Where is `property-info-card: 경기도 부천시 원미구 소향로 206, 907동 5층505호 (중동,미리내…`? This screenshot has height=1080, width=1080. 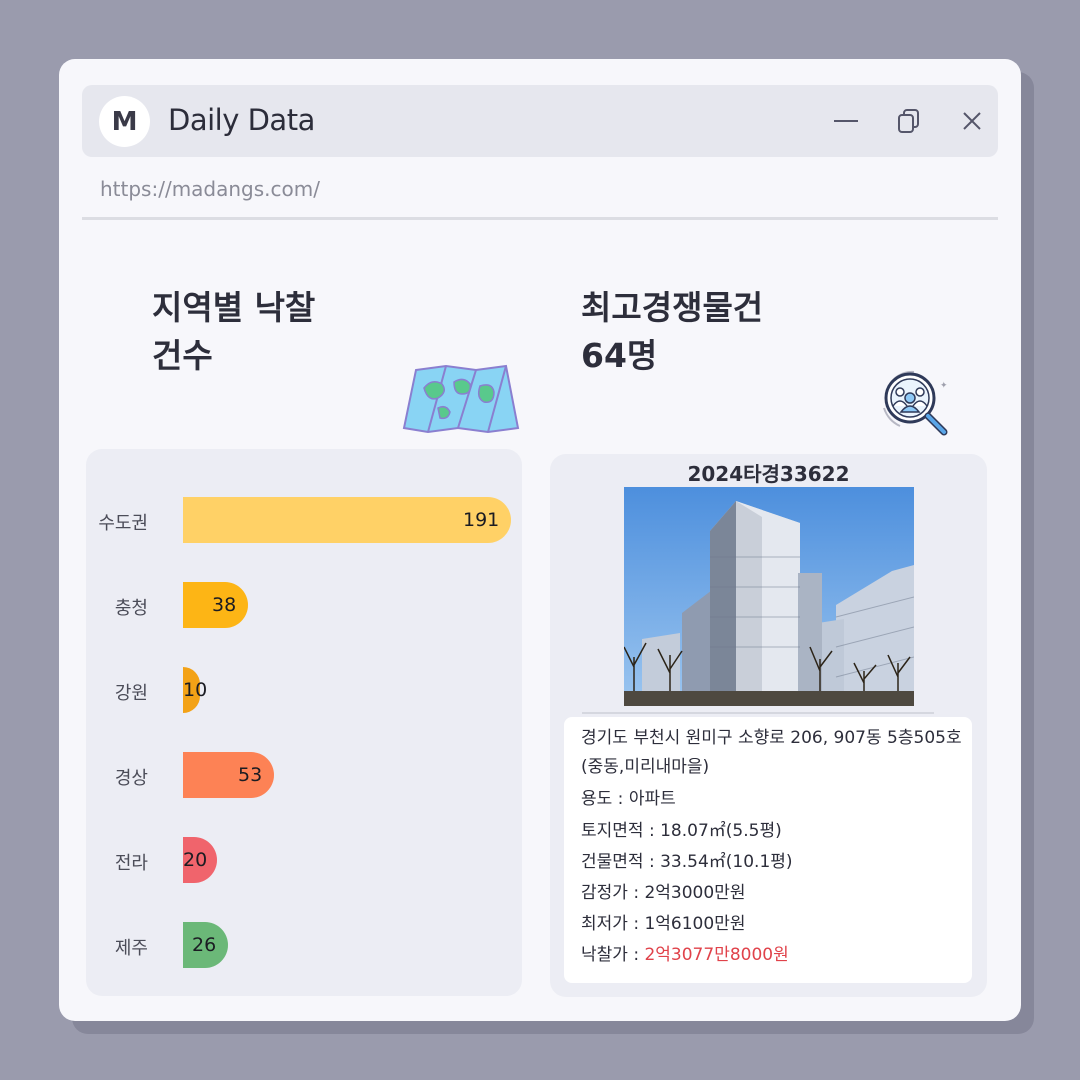 property-info-card: 경기도 부천시 원미구 소향로 206, 907동 5층505호 (중동,미리내… is located at coordinates (768, 850).